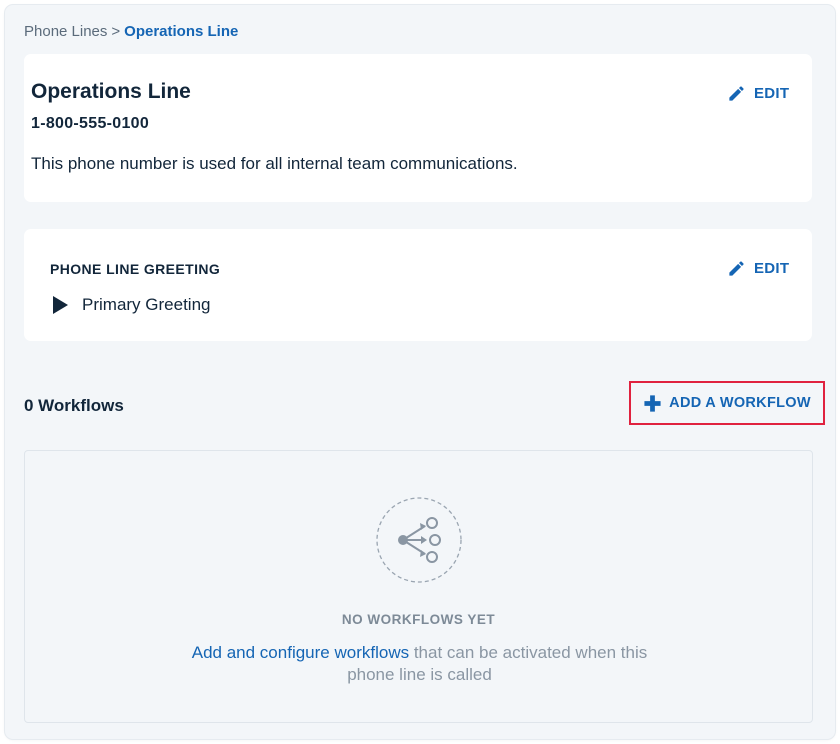  What do you see at coordinates (65, 31) in the screenshot?
I see `breadcrumb-phone-lines: Phone Lines` at bounding box center [65, 31].